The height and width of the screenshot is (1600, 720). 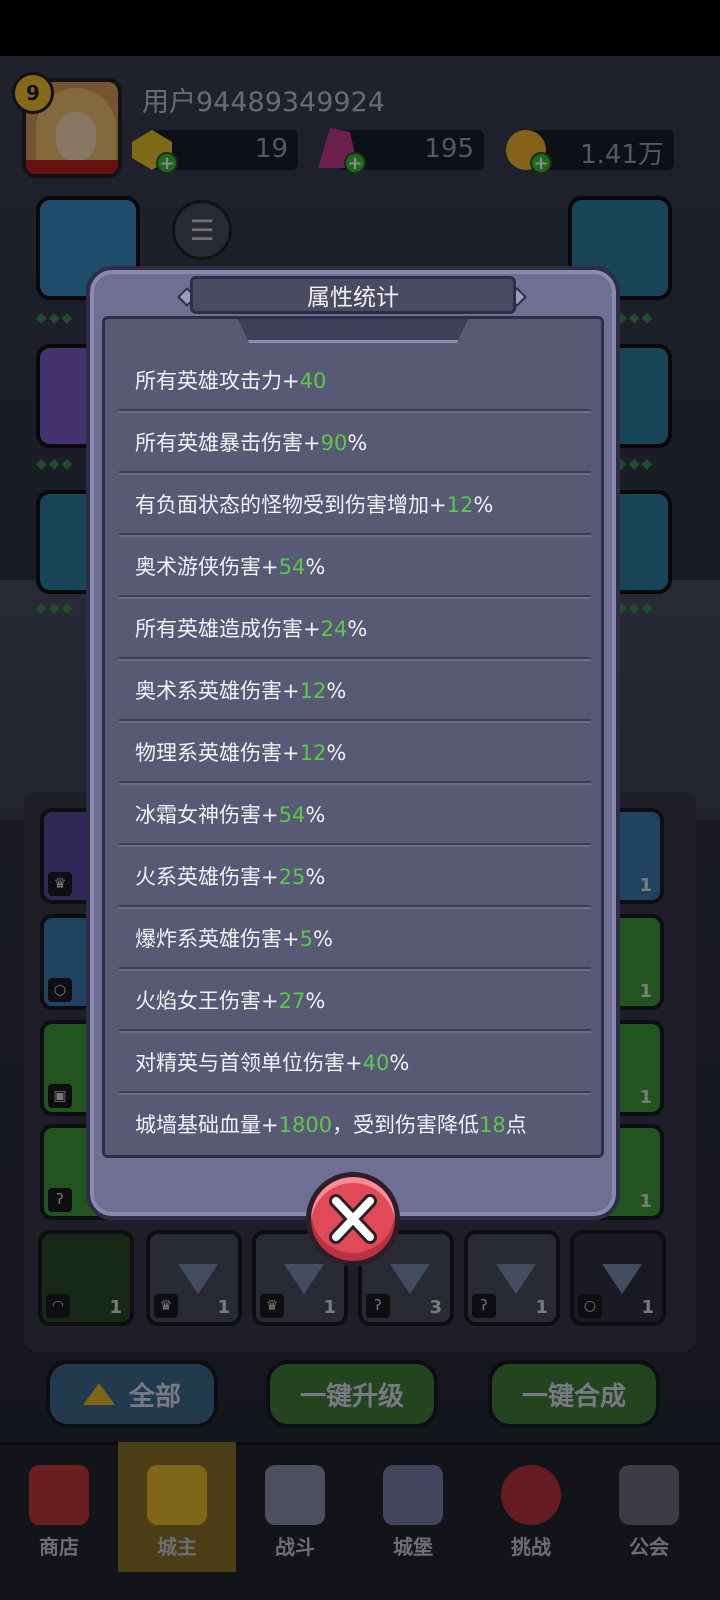 What do you see at coordinates (355, 690) in the screenshot?
I see `stat-row: 奥术系英雄伤害+12%` at bounding box center [355, 690].